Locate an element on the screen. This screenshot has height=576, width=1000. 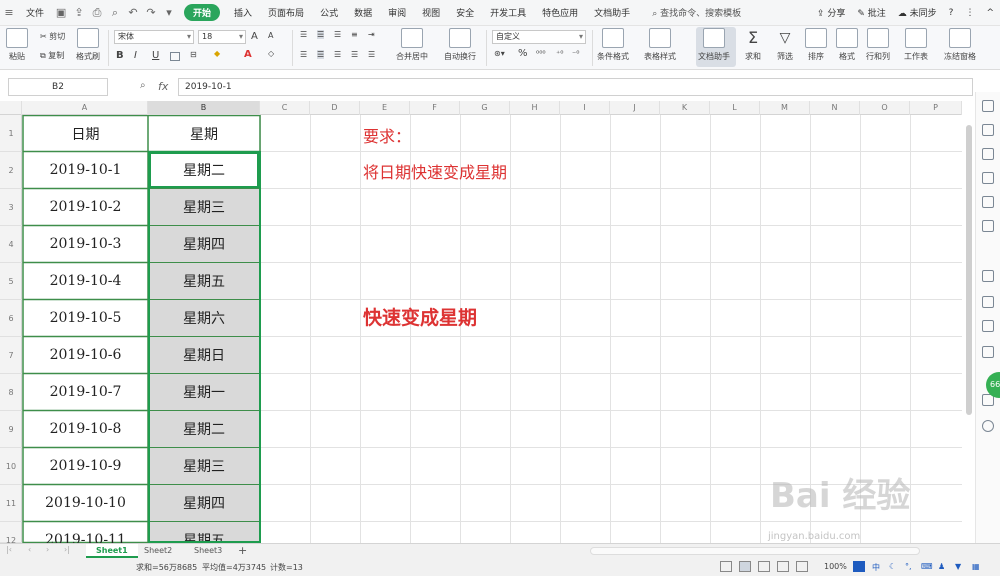
image-icon is located at coordinates (988, 352).